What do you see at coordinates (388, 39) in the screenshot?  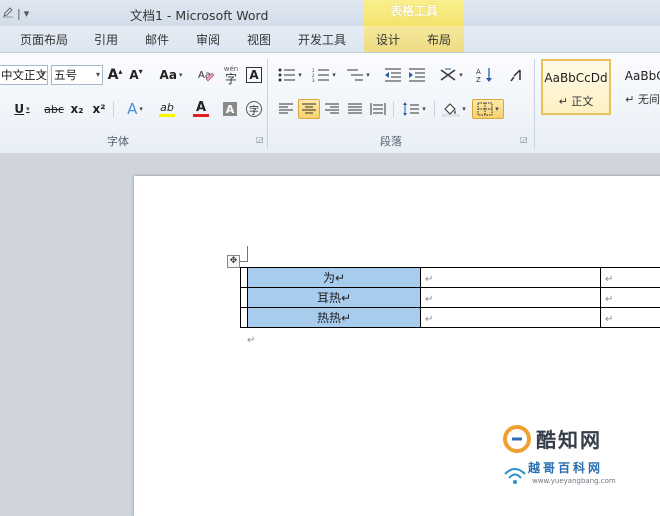 I see `tab-design: 设计` at bounding box center [388, 39].